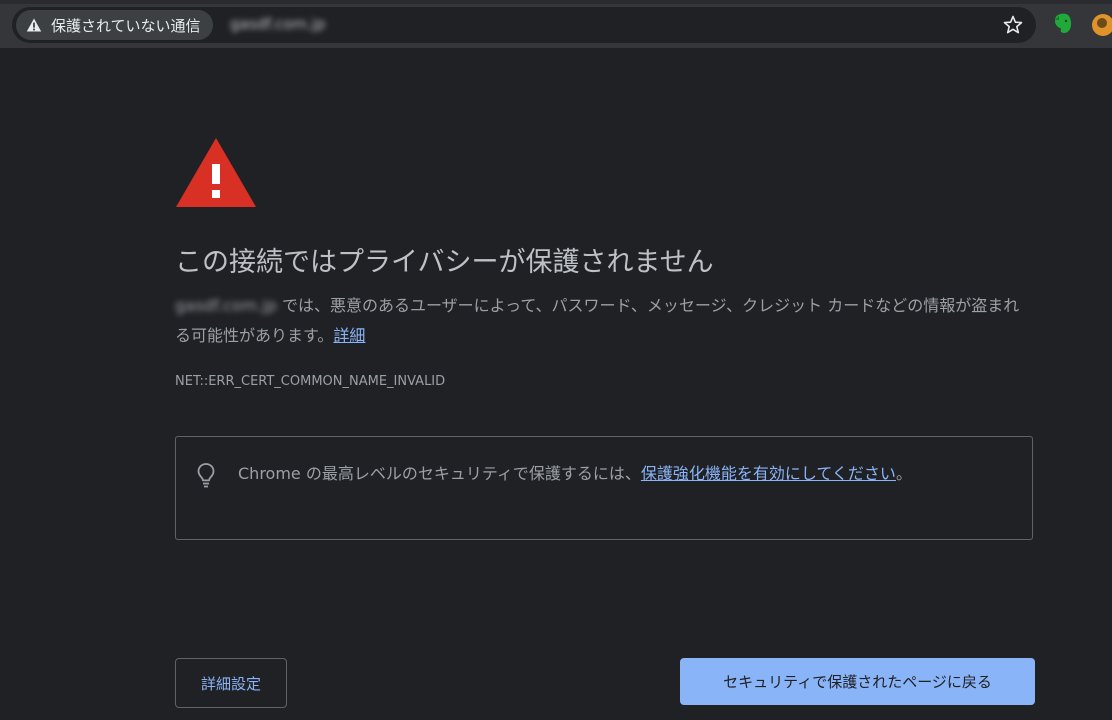  What do you see at coordinates (857, 681) in the screenshot?
I see `back-to-safety-button: セキュリティで保護されたページに戻る` at bounding box center [857, 681].